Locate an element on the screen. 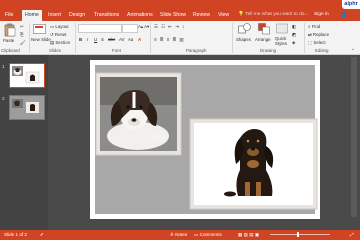 This screenshot has height=240, width=360. quick-styles-icon is located at coordinates (282, 28).